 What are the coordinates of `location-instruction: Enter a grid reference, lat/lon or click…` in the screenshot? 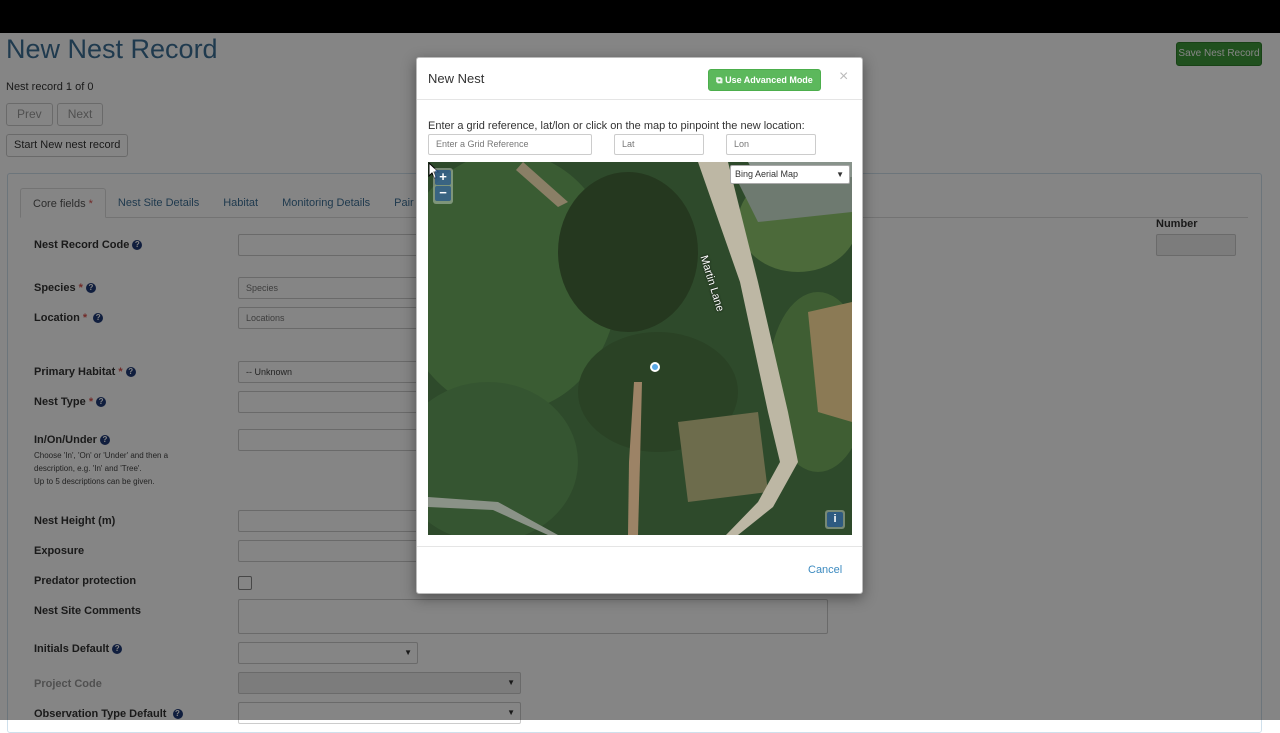 It's located at (616, 126).